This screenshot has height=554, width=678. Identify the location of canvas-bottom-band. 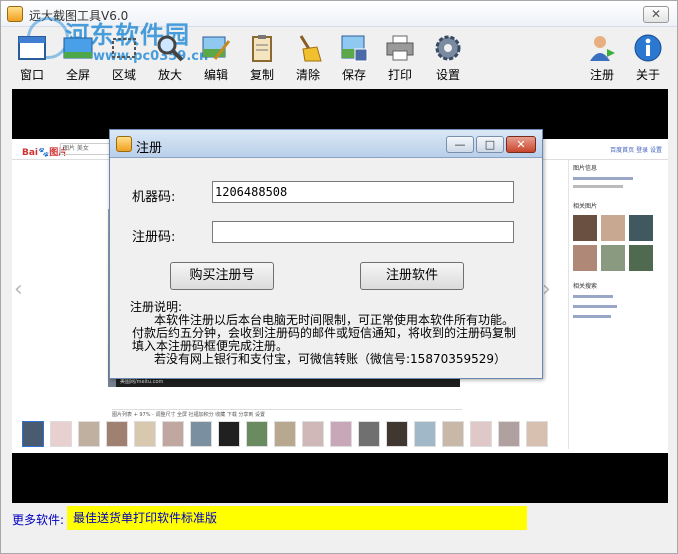
(340, 478).